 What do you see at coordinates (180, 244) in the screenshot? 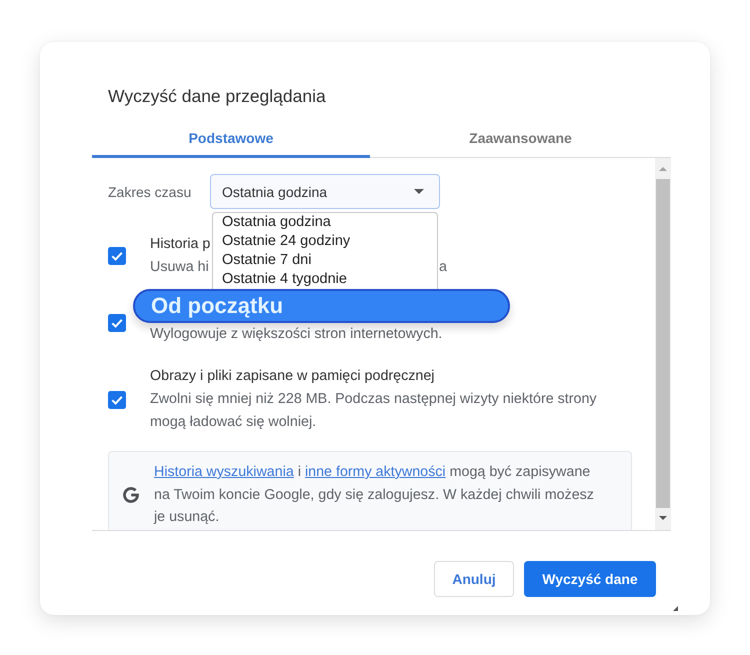
I see `item-title: Historia p` at bounding box center [180, 244].